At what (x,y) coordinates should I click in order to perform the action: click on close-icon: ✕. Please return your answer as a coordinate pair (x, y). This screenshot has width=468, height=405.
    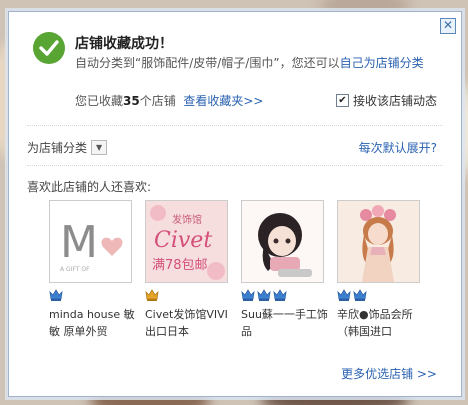
    Looking at the image, I should click on (448, 26).